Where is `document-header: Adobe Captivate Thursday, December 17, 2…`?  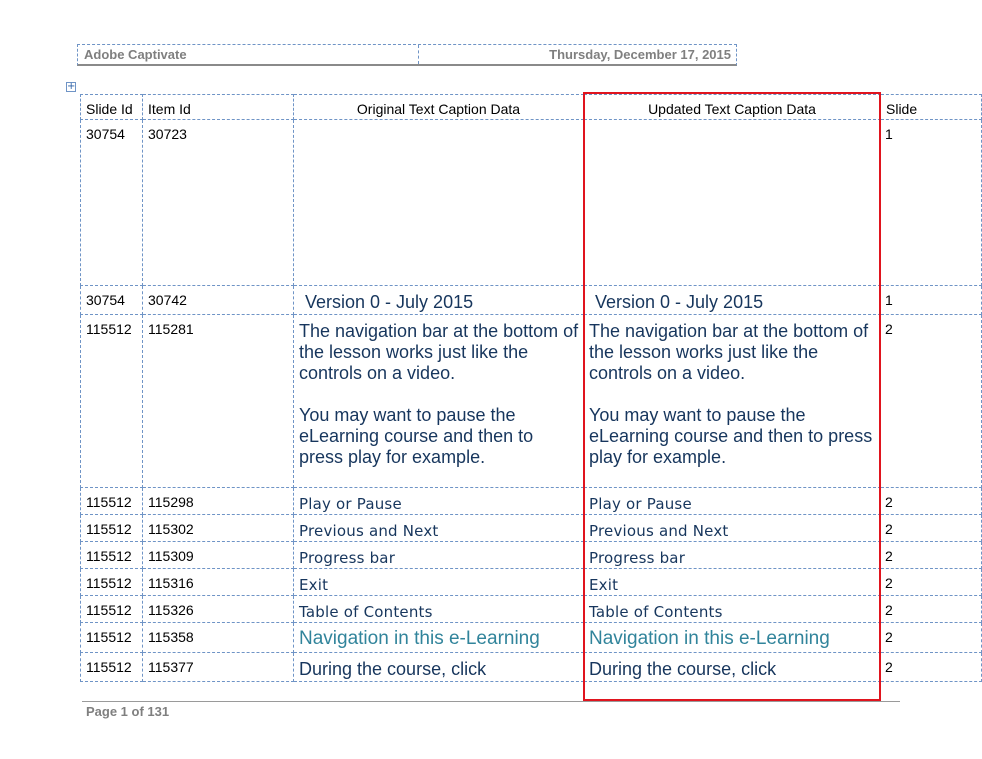
document-header: Adobe Captivate Thursday, December 17, 2… is located at coordinates (407, 55).